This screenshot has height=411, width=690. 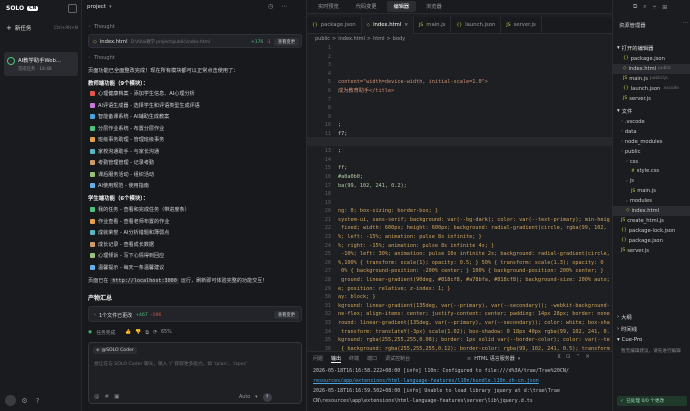 What do you see at coordinates (521, 25) in the screenshot?
I see `file-tab: JS server.js` at bounding box center [521, 25].